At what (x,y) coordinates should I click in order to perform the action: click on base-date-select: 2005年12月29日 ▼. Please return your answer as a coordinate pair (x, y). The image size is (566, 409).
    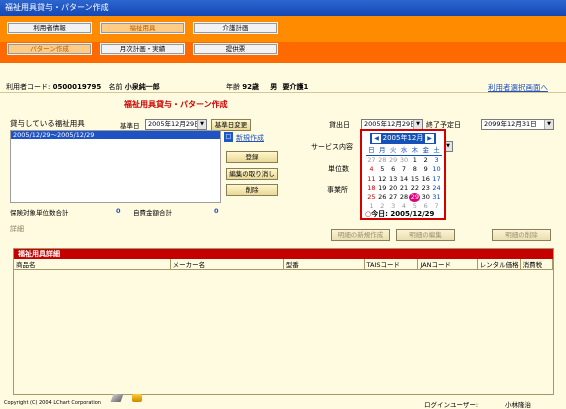
    Looking at the image, I should click on (176, 124).